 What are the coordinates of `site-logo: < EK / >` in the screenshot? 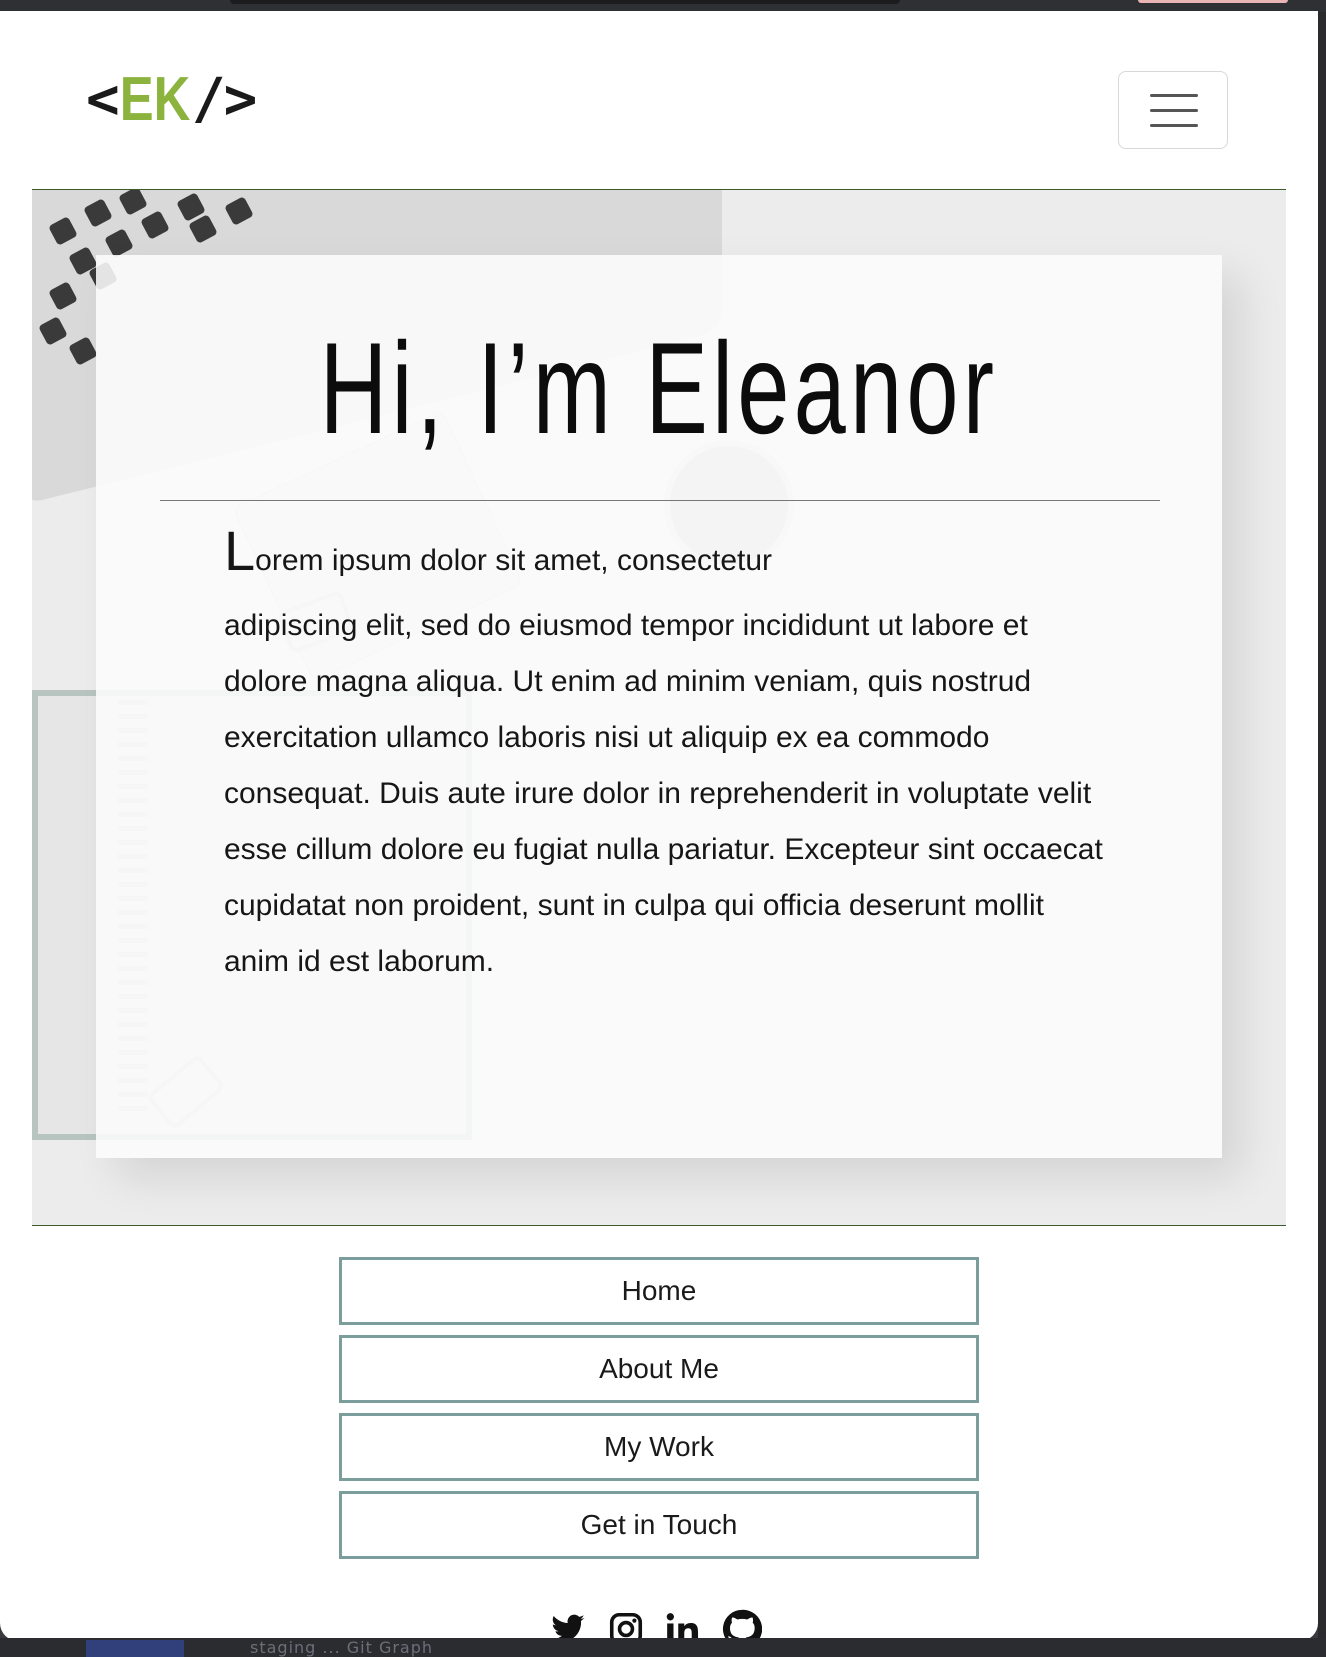 It's located at (172, 99).